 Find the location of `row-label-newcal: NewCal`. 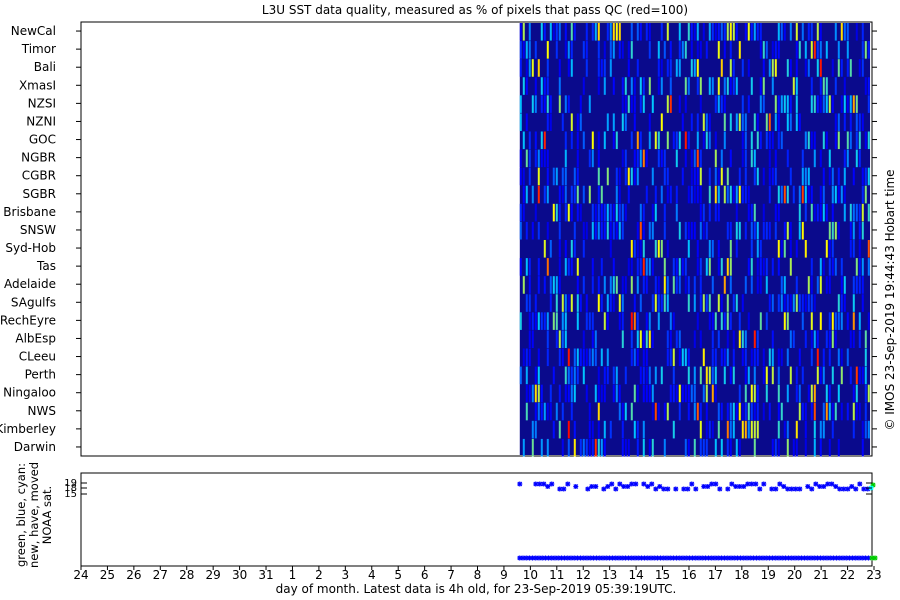

row-label-newcal: NewCal is located at coordinates (33, 31).